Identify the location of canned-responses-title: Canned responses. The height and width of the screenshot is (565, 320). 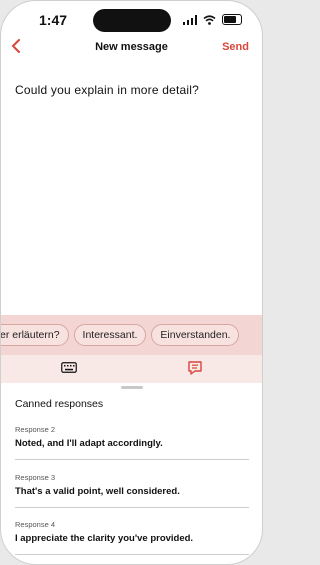
(59, 404).